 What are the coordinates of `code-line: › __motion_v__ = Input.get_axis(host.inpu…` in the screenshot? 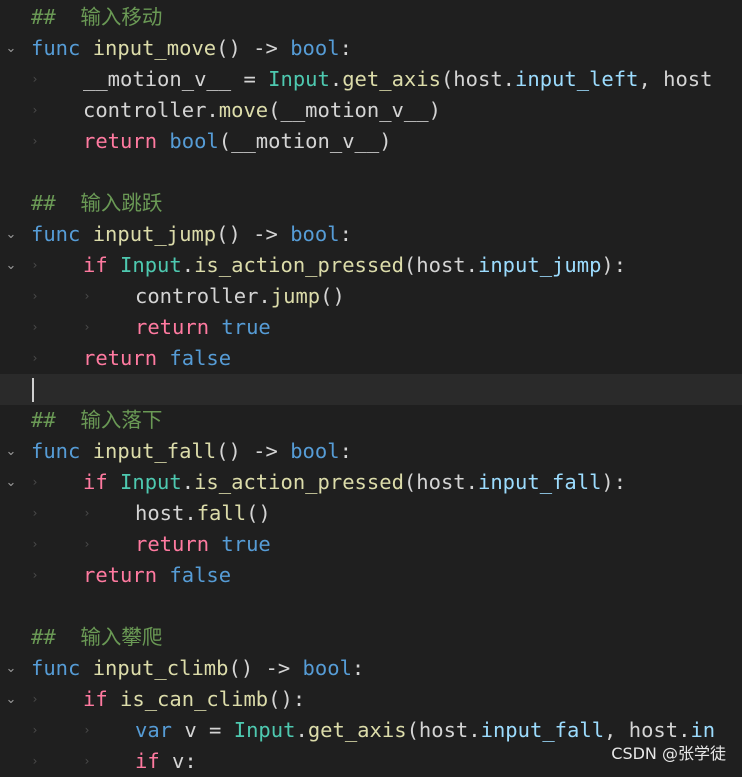 It's located at (371, 79).